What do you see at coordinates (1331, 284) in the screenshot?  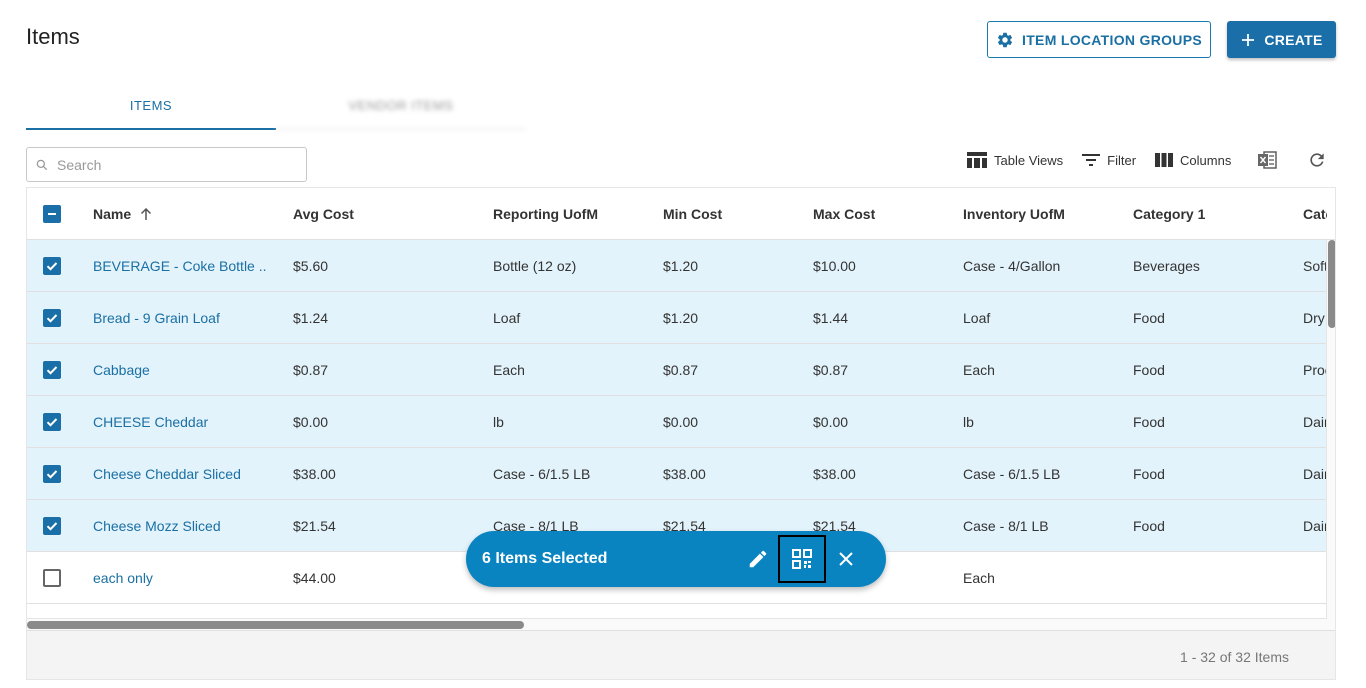 I see `vertical-scrollbar-thumb` at bounding box center [1331, 284].